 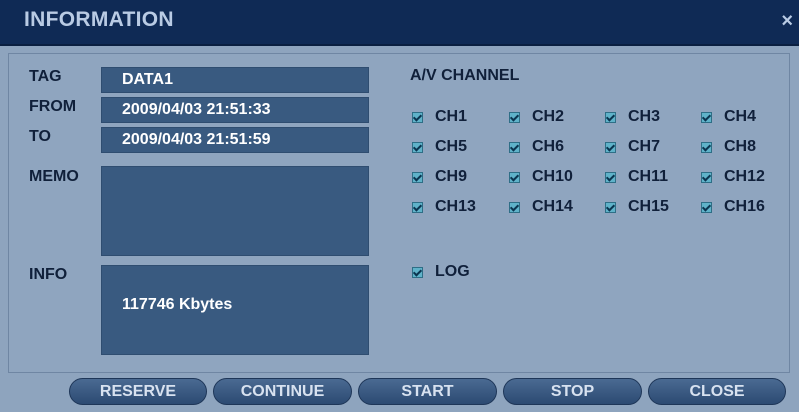 I want to click on channel-ch5: CH5, so click(x=439, y=147).